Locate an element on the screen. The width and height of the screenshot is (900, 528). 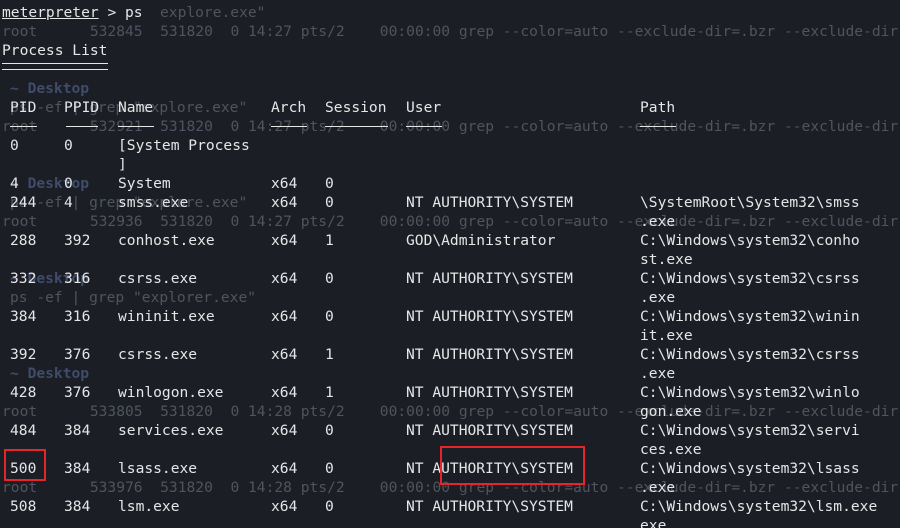
cell-name: services.exe is located at coordinates (171, 430).